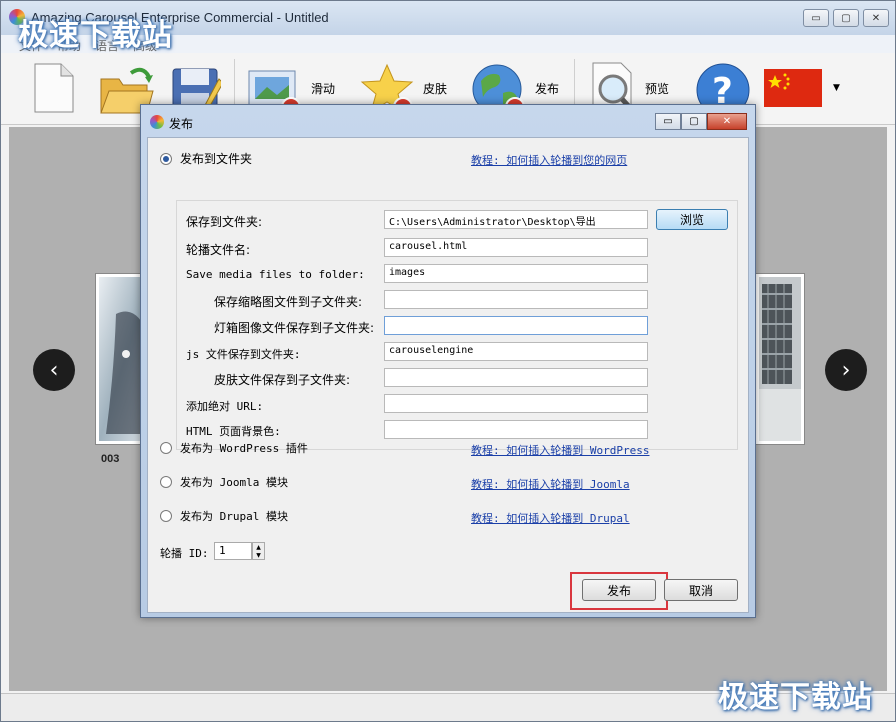 Image resolution: width=896 pixels, height=722 pixels. Describe the element at coordinates (692, 219) in the screenshot. I see `browse-button: 浏览` at that location.